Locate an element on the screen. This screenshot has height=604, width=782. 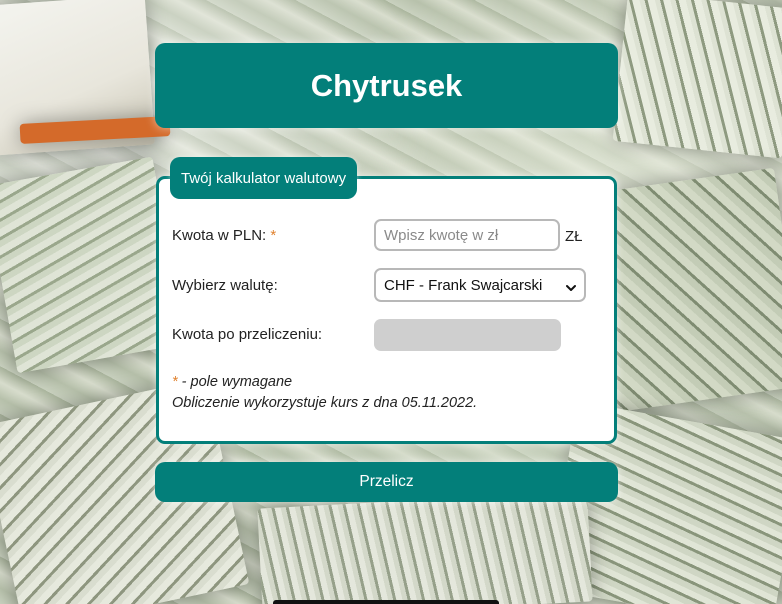
amount-label-row: Kwota w PLN: * is located at coordinates (224, 235).